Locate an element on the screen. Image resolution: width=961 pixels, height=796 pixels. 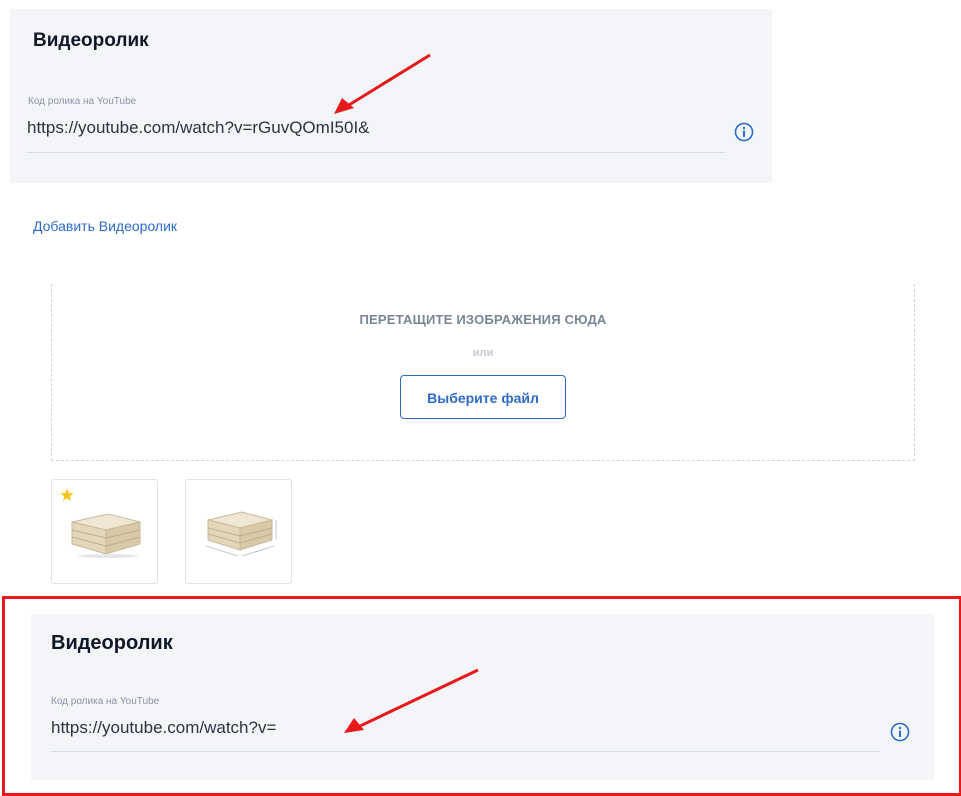
dropzone-text: ПЕРЕТАЩИТЕ ИЗОБРАЖЕНИЯ СЮДА is located at coordinates (483, 319).